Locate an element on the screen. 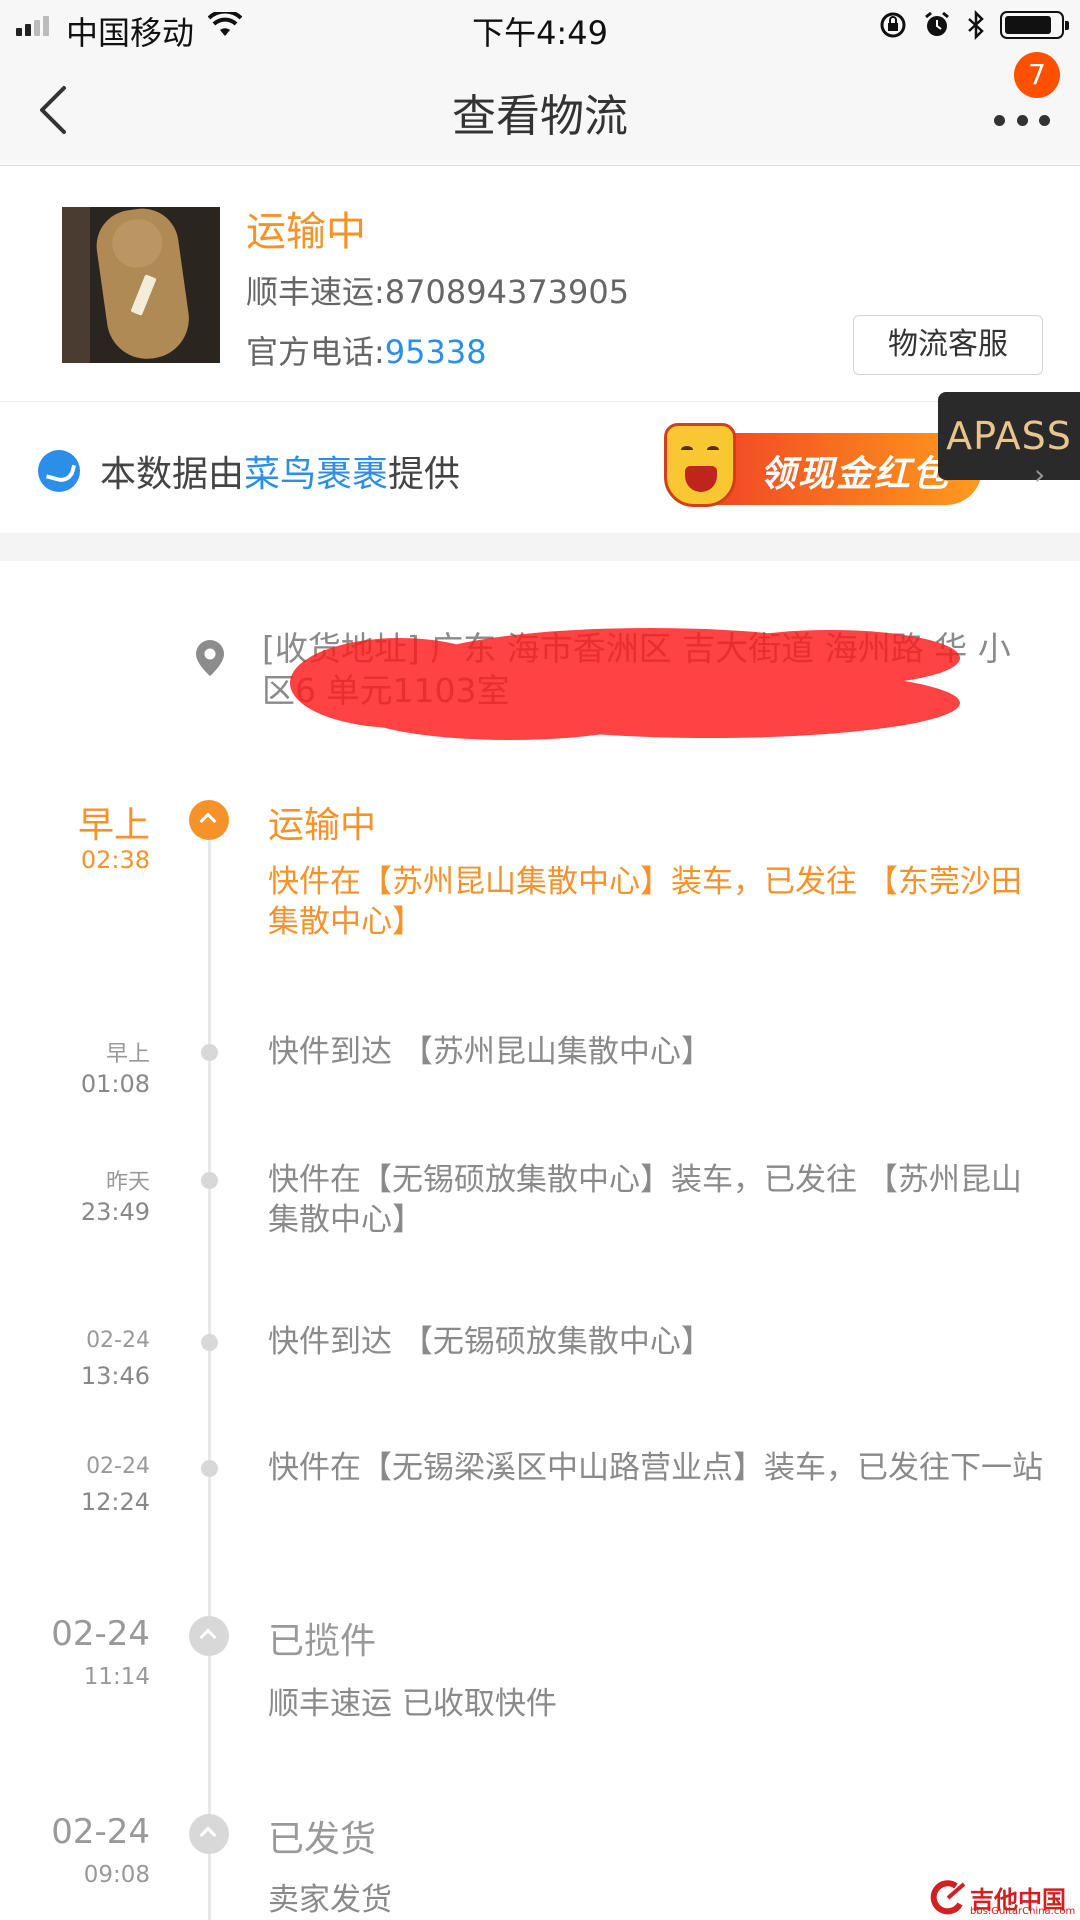 This screenshot has width=1080, height=1920. battery-icon is located at coordinates (1034, 25).